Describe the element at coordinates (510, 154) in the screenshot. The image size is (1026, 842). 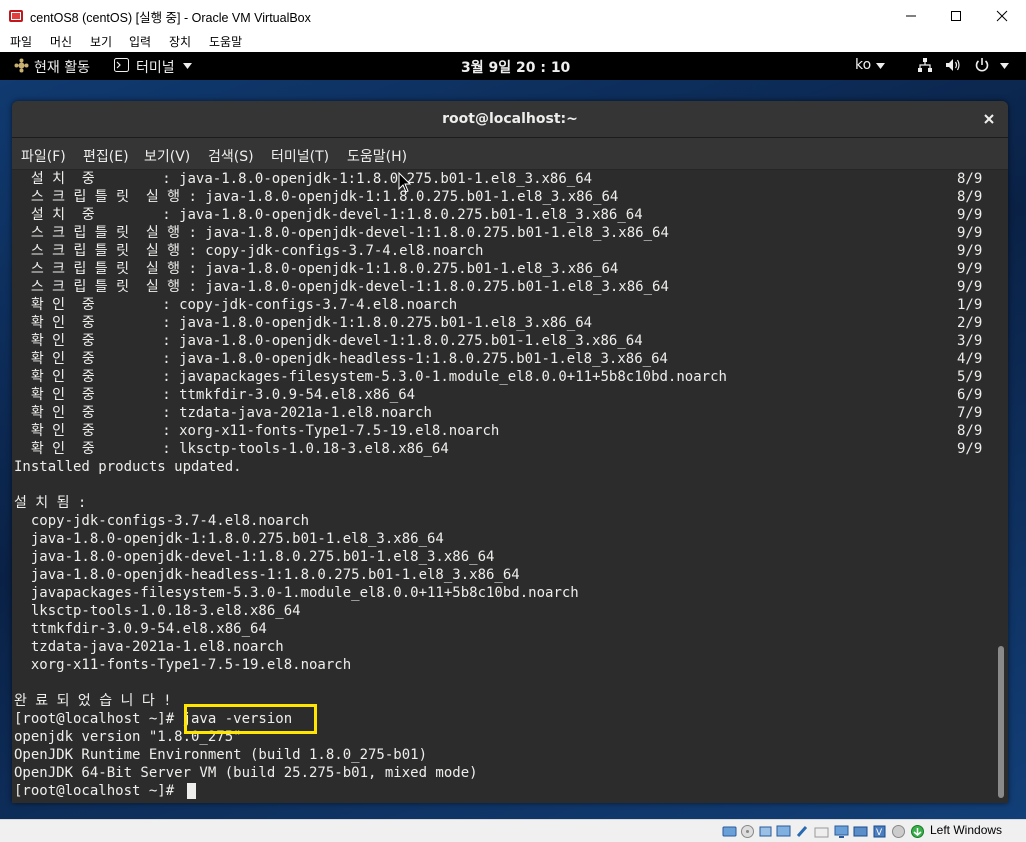
I see `terminal-menu-bar: 파일(F) 편집(E) 보기(V) 검색(S) 터미널(T) 도움말(H)` at that location.